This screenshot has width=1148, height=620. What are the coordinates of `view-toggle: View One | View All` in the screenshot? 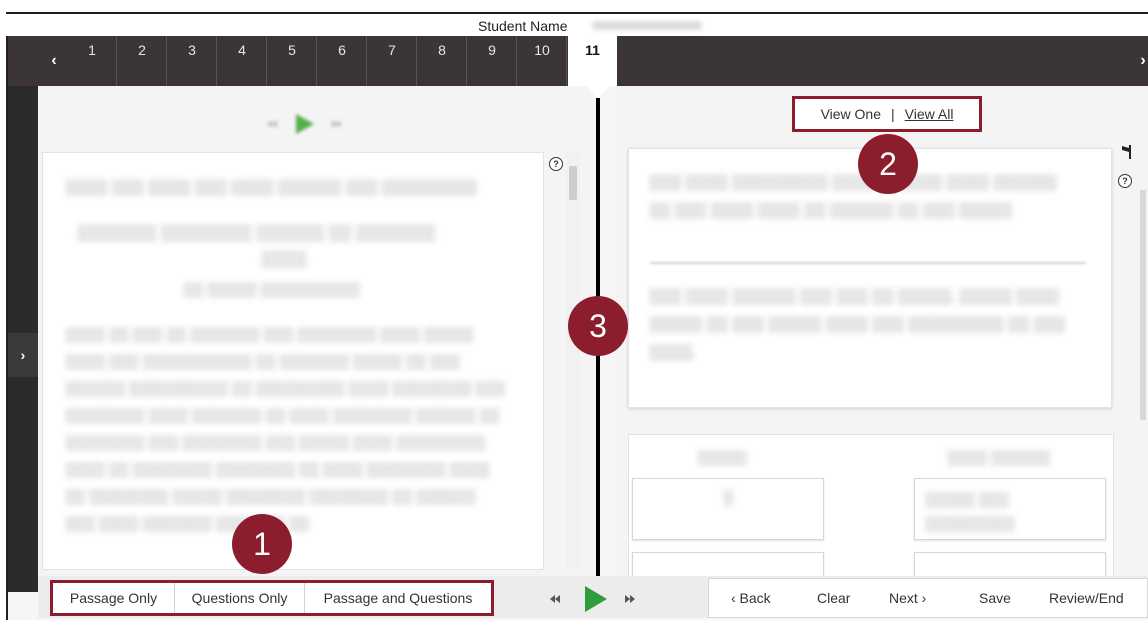 It's located at (887, 114).